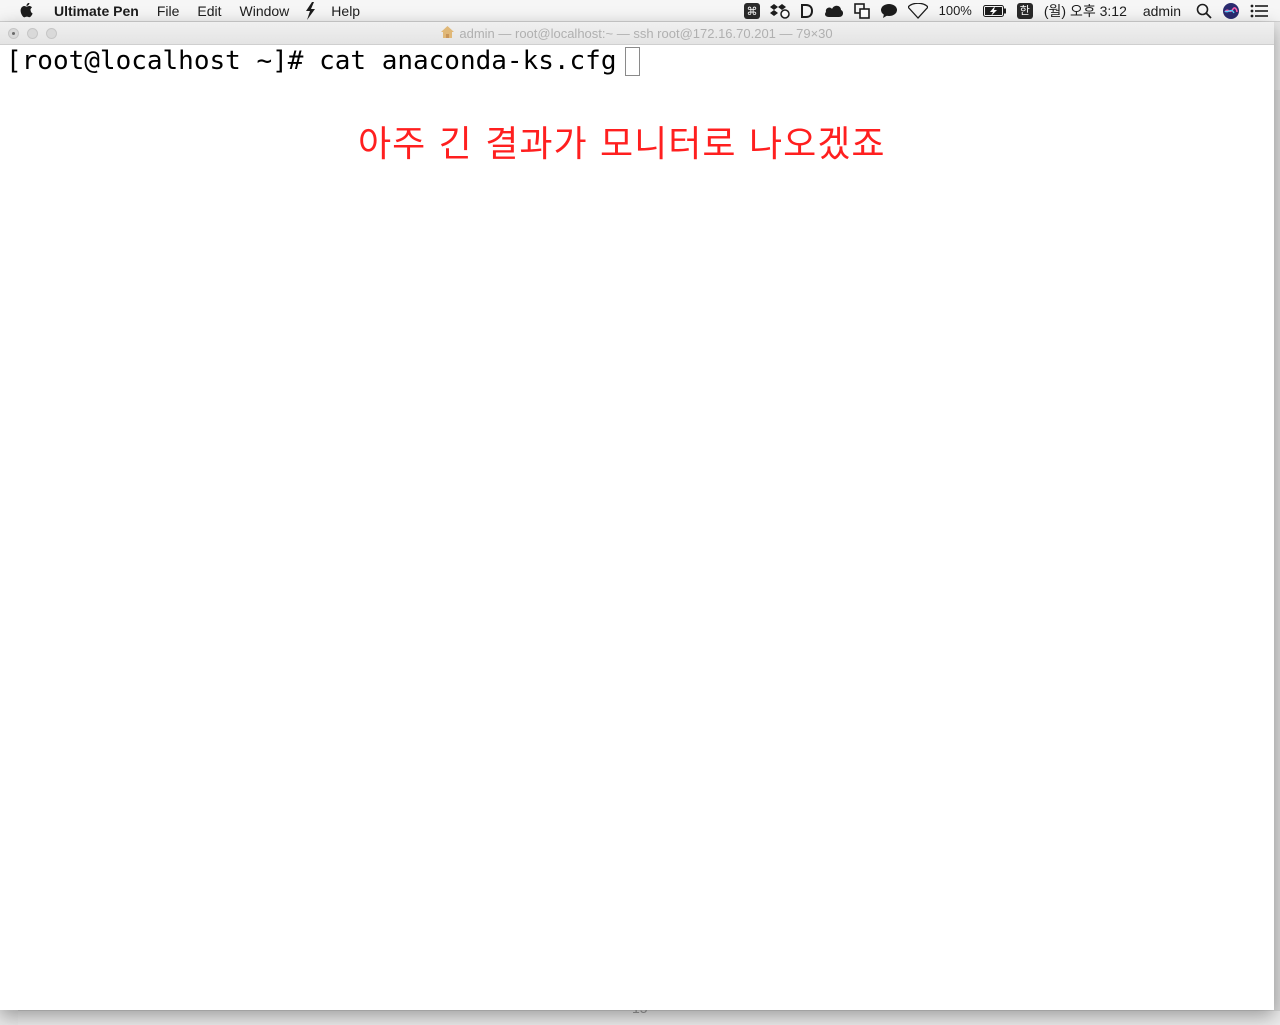 The image size is (1280, 1025). I want to click on shell-prompt: [root@localhost ~]#, so click(163, 61).